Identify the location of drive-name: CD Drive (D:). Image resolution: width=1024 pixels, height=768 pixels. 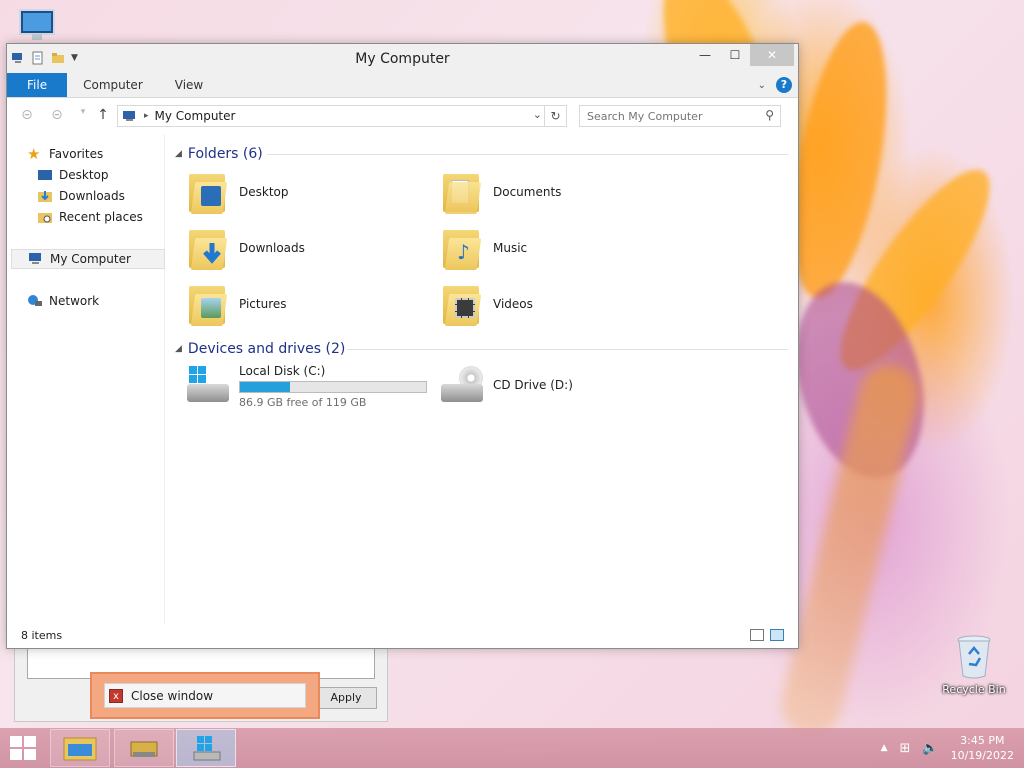
(533, 385).